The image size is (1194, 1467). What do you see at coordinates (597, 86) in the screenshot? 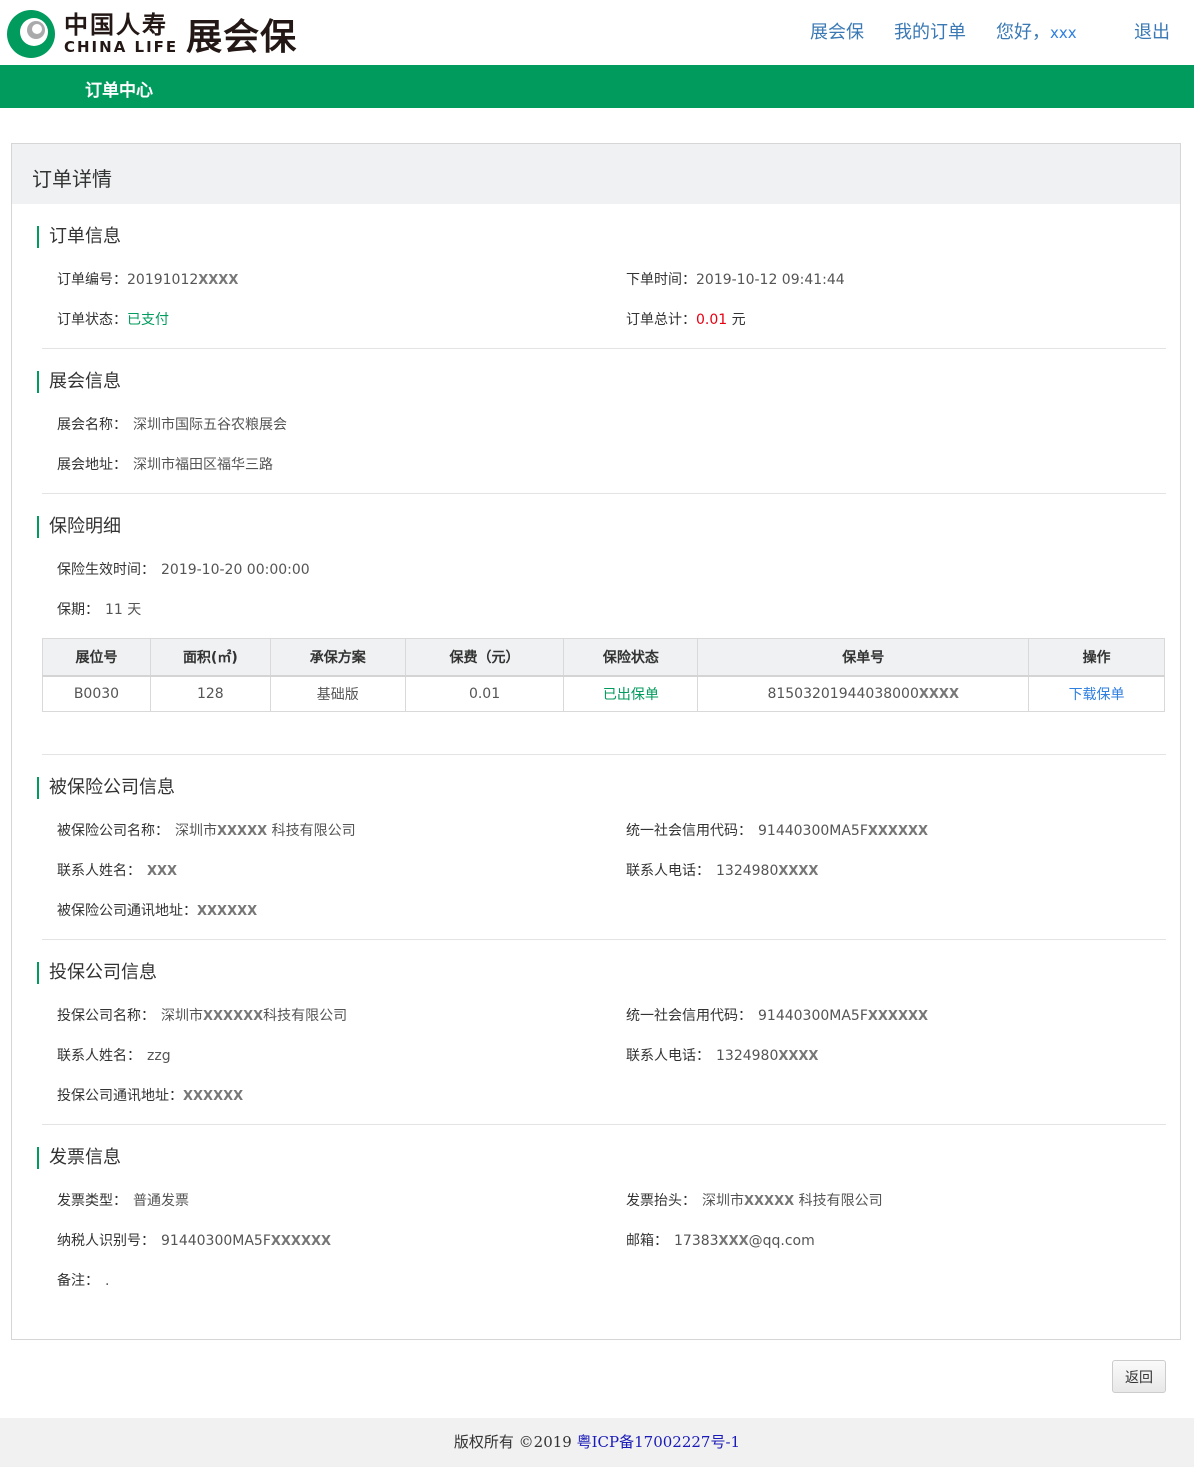
I see `sub-navbar: 订单中心` at bounding box center [597, 86].